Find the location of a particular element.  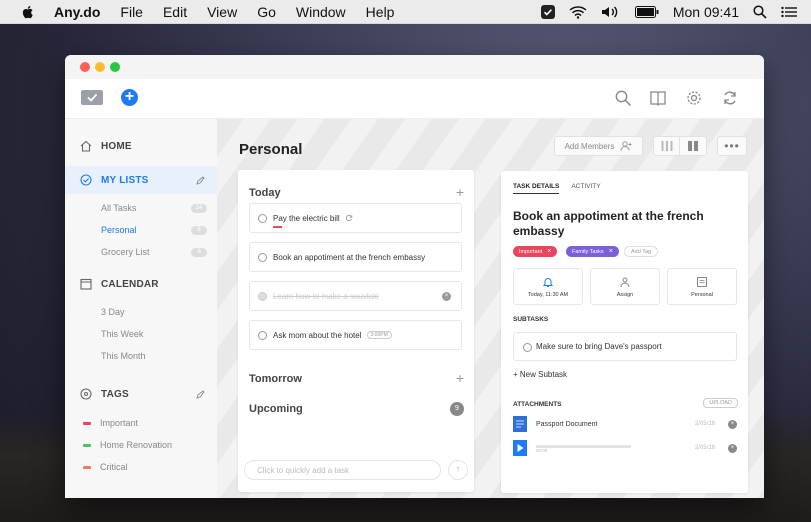

sidebar-tag-critical: Critical is located at coordinates (141, 467).